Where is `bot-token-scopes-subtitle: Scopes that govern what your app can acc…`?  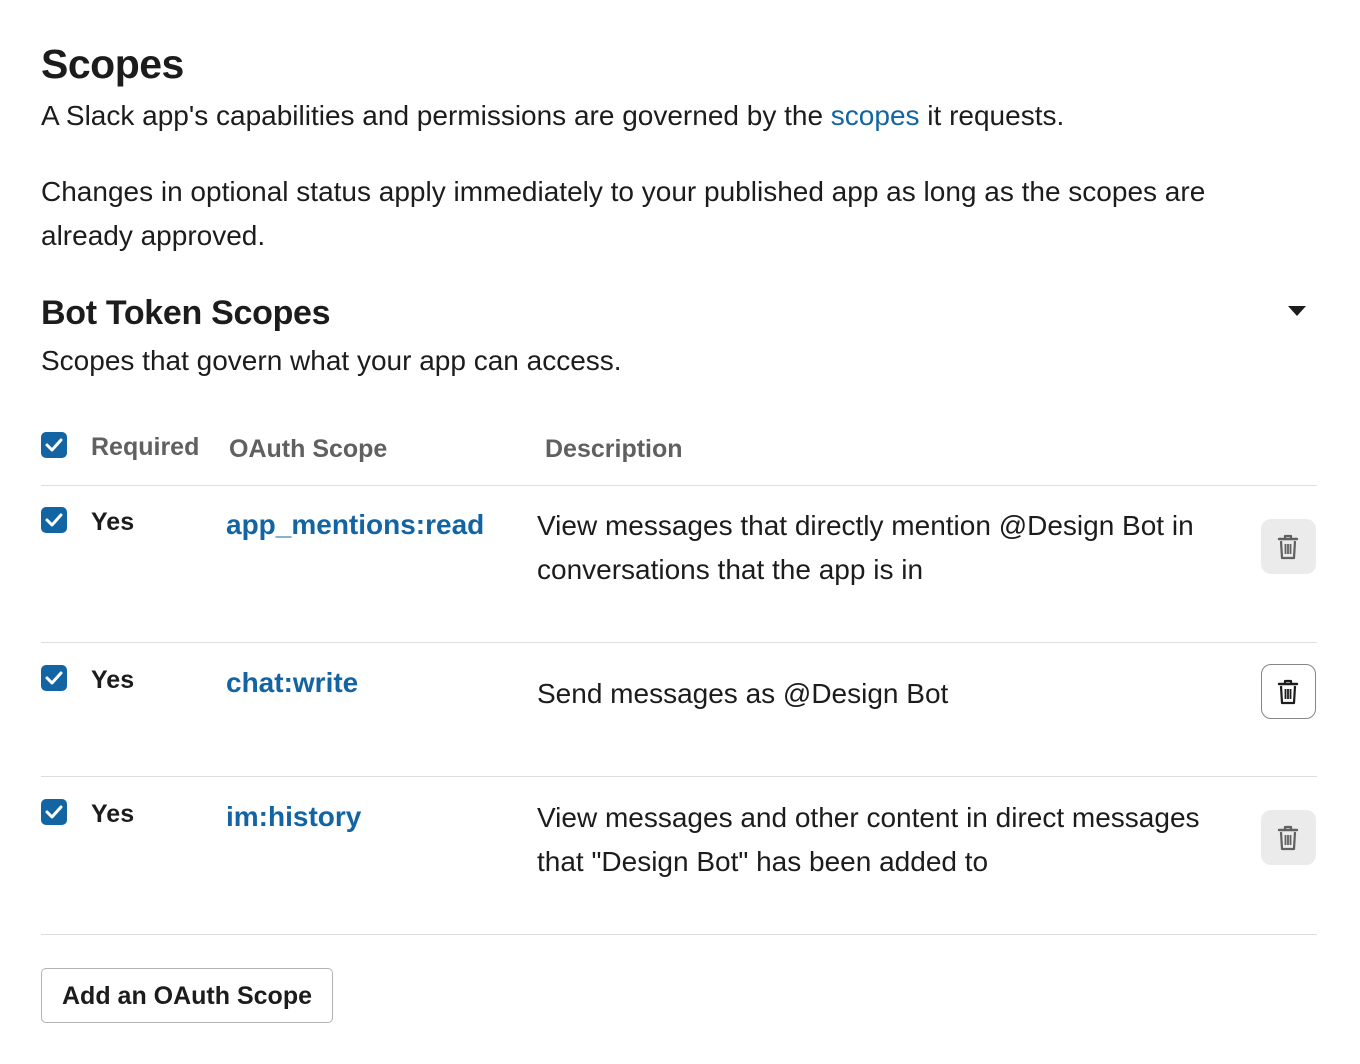
bot-token-scopes-subtitle: Scopes that govern what your app can acc… is located at coordinates (331, 360).